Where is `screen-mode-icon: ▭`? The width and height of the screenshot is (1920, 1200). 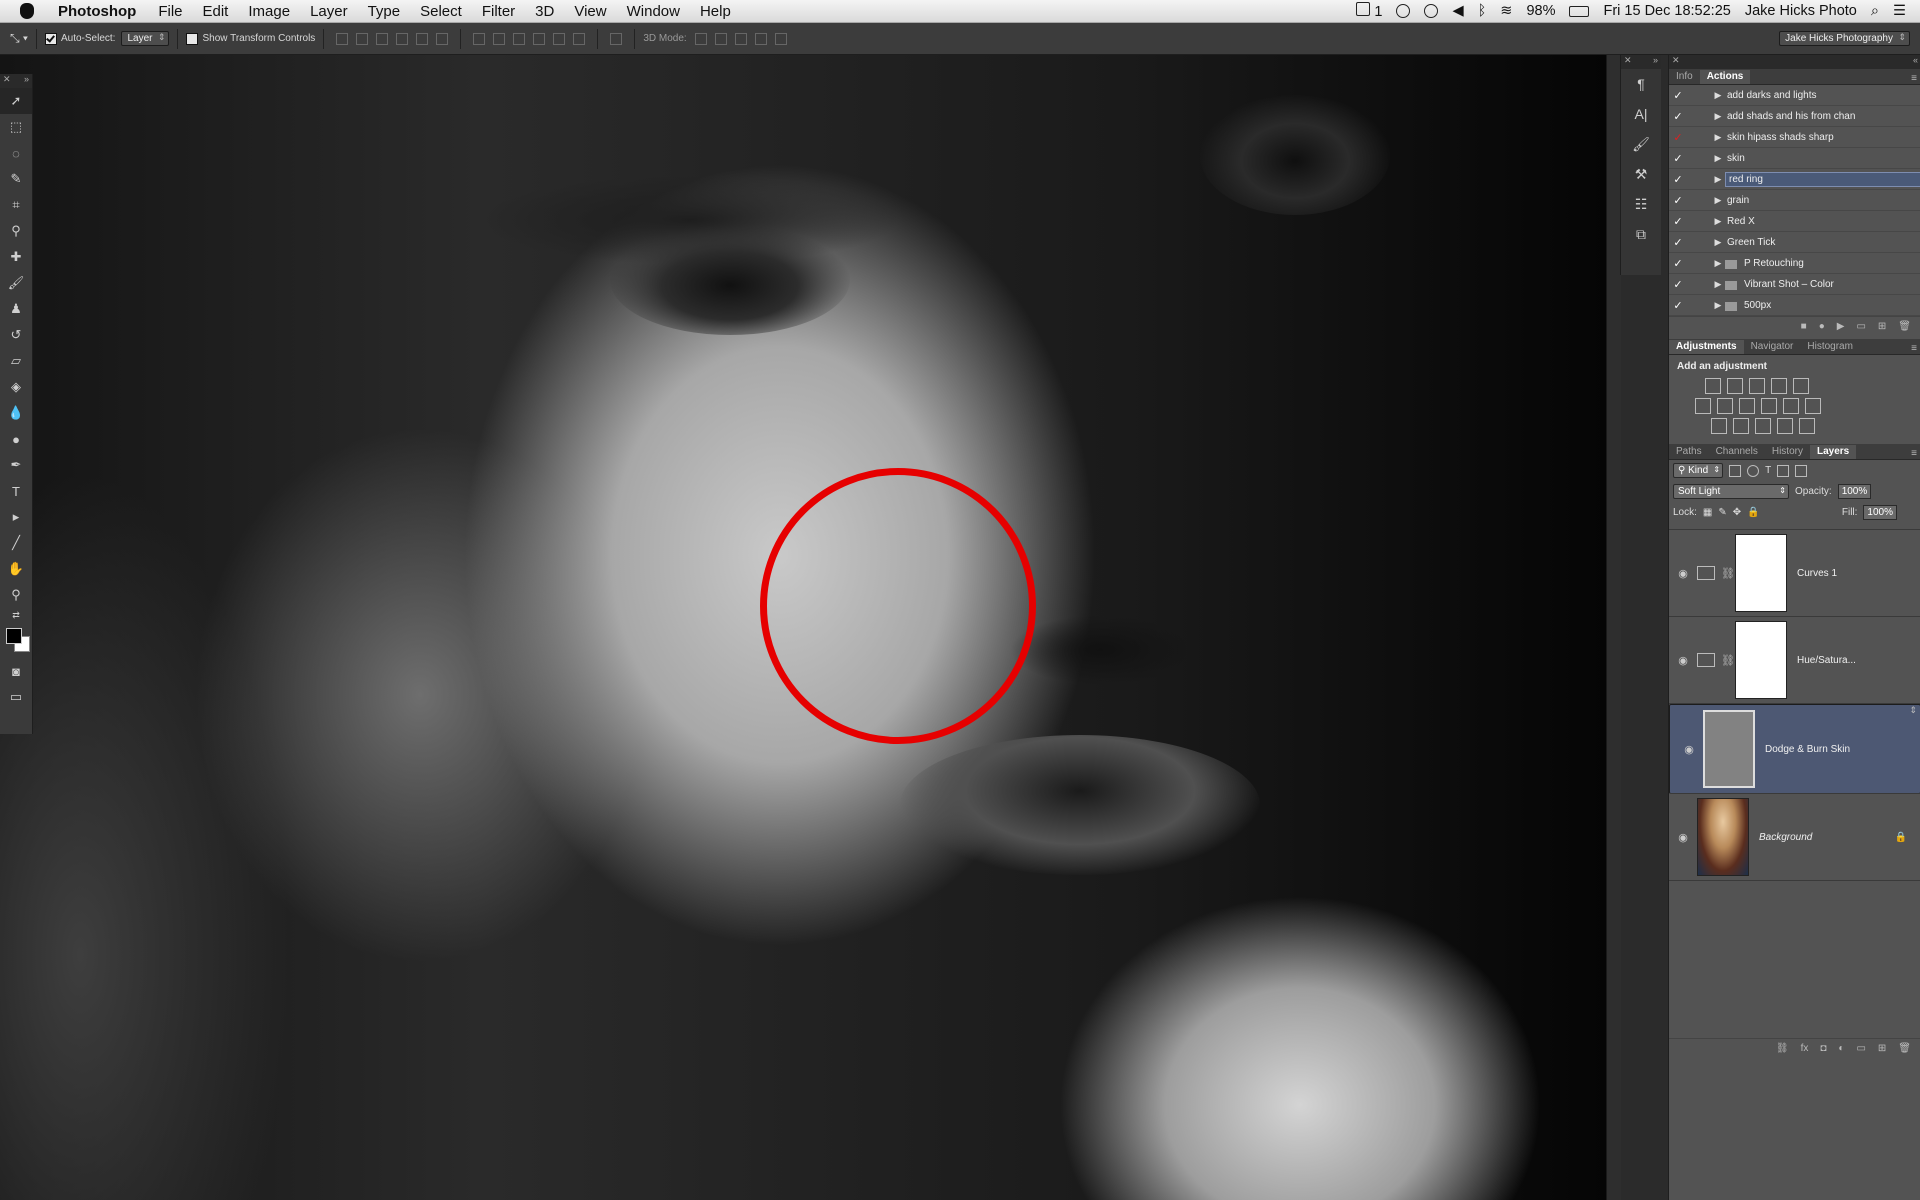
screen-mode-icon: ▭ is located at coordinates (16, 697).